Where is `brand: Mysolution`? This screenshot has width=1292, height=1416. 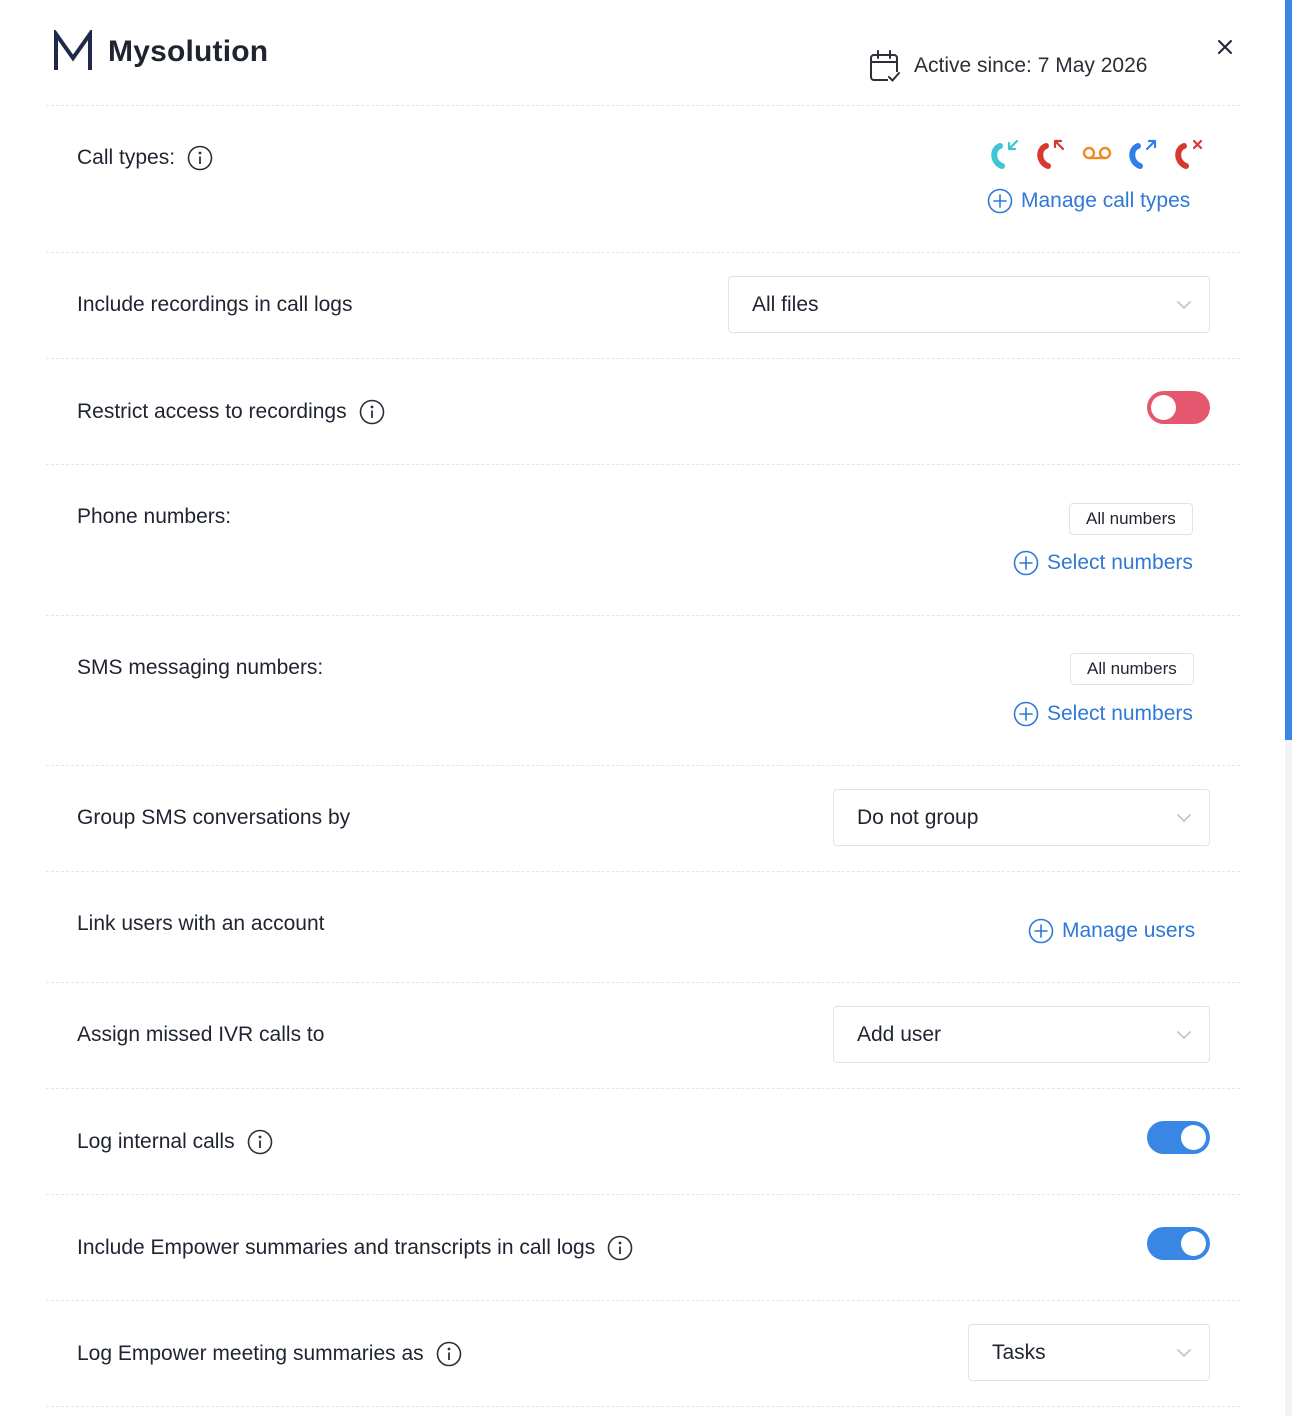 brand: Mysolution is located at coordinates (160, 52).